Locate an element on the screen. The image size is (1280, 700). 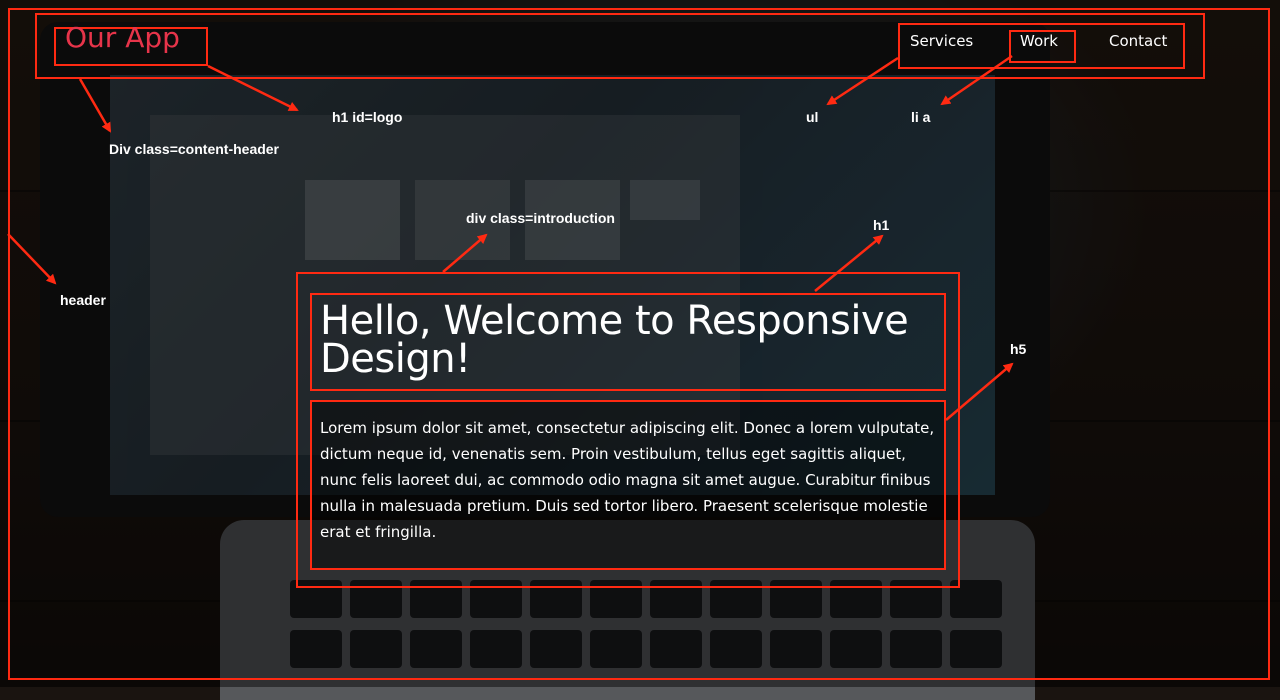
arrow-h1 is located at coordinates (849, 263).